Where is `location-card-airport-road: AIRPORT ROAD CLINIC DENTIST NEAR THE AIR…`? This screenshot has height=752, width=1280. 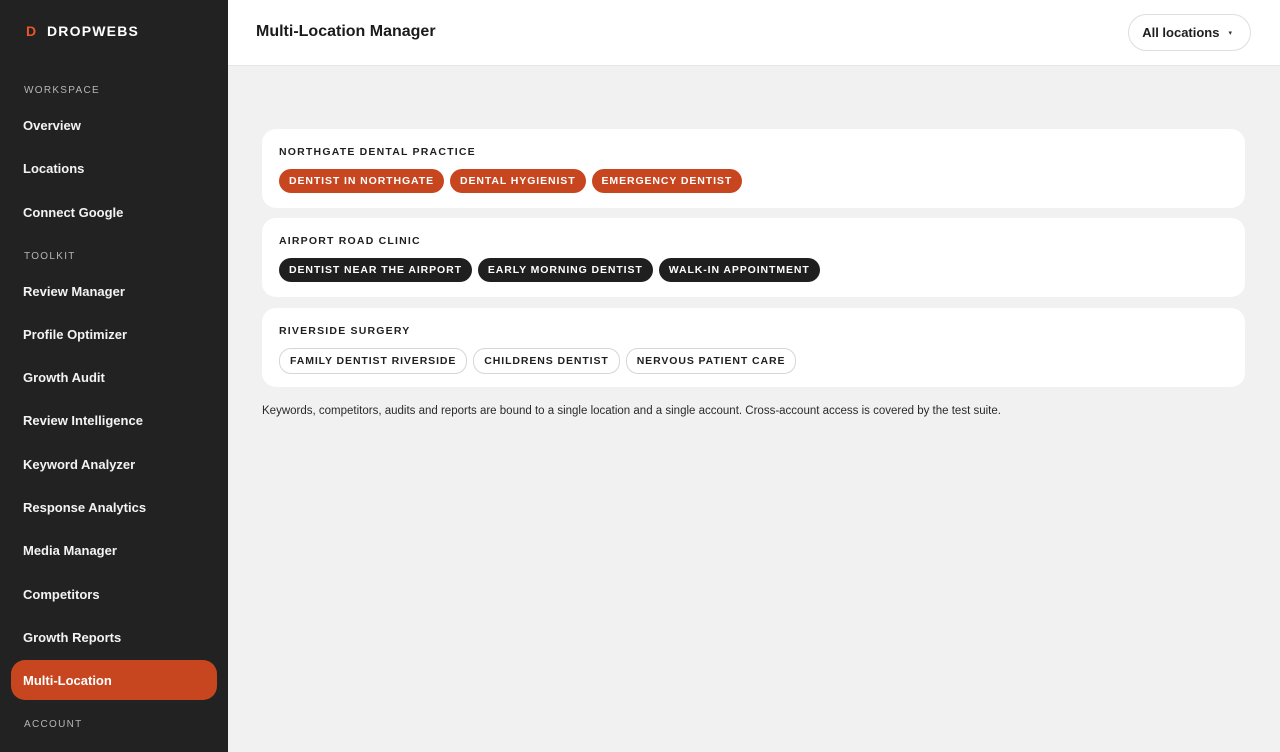 location-card-airport-road: AIRPORT ROAD CLINIC DENTIST NEAR THE AIR… is located at coordinates (753, 257).